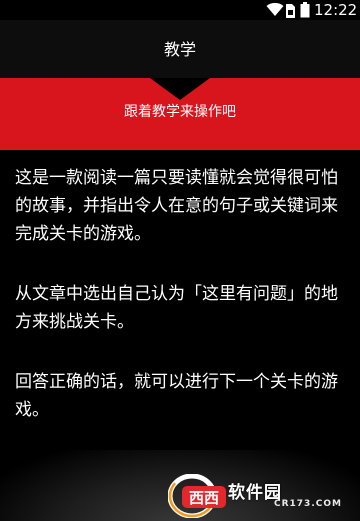 The width and height of the screenshot is (360, 521). Describe the element at coordinates (204, 498) in the screenshot. I see `watermark-logo-text: 西西` at that location.